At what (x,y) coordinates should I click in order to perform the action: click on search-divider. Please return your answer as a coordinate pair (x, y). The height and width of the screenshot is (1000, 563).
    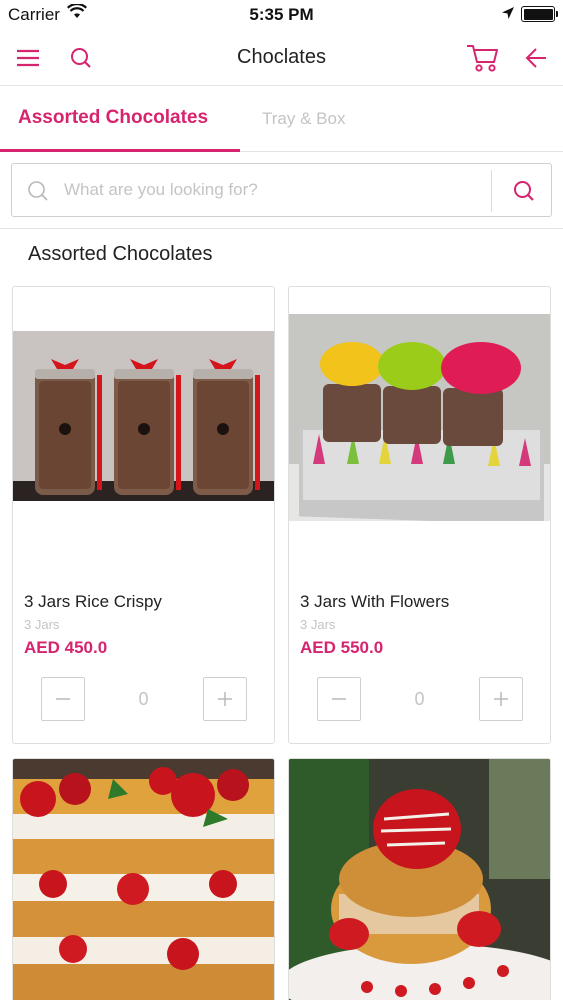
    Looking at the image, I should click on (491, 191).